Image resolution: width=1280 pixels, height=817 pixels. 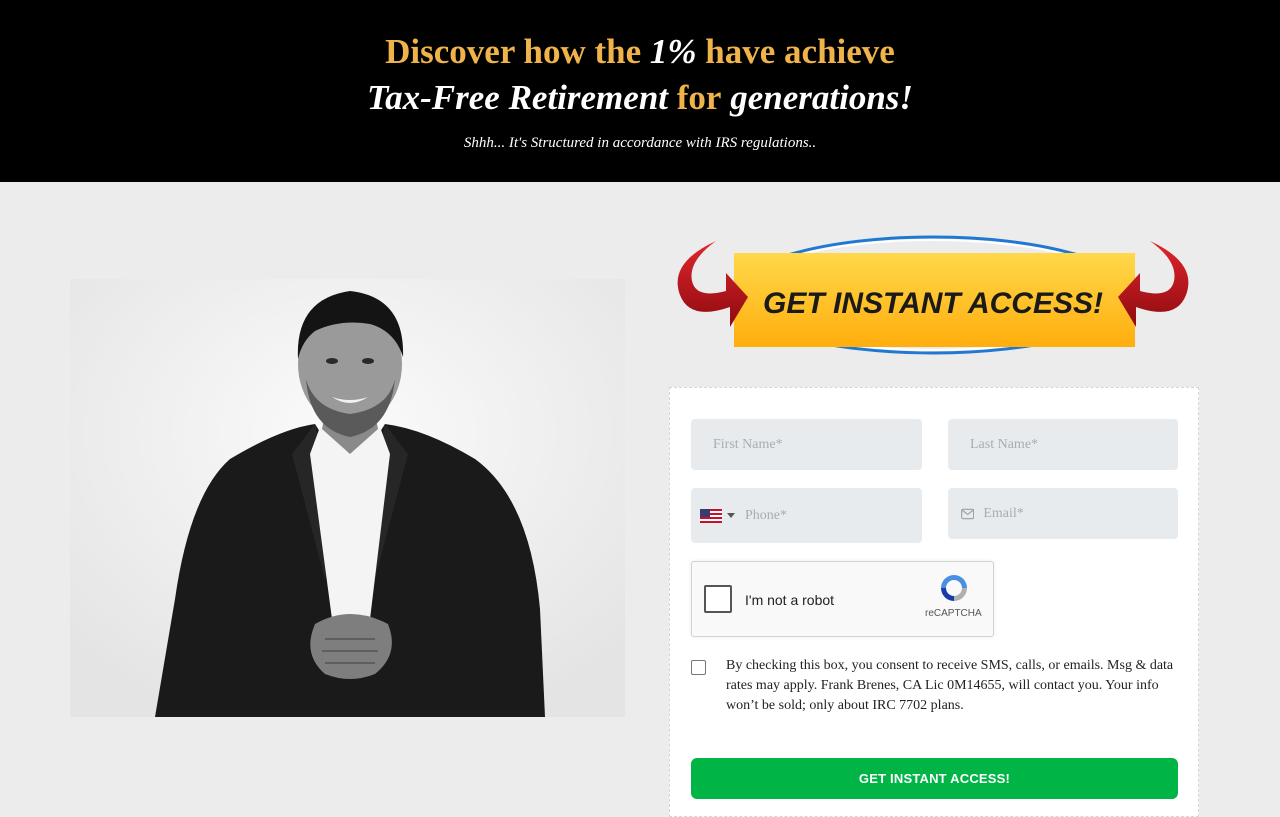 I want to click on headline-line-2: Tax-Free Retirement for generations!, so click(x=640, y=98).